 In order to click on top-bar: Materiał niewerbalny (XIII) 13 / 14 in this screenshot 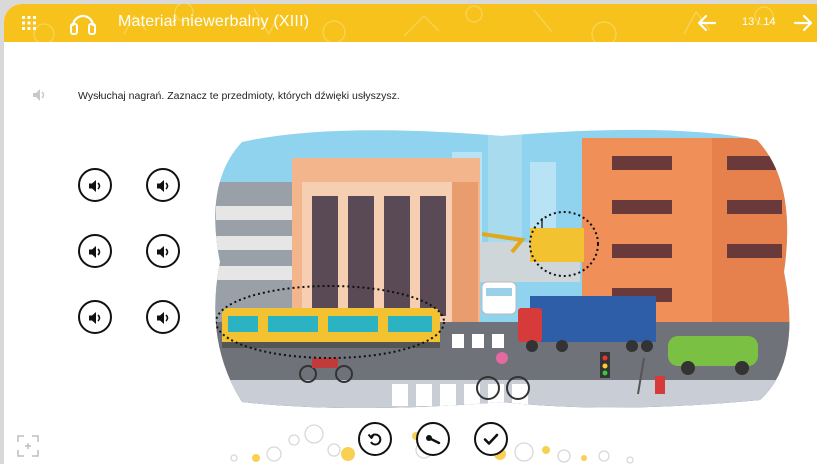, I will do `click(410, 23)`.